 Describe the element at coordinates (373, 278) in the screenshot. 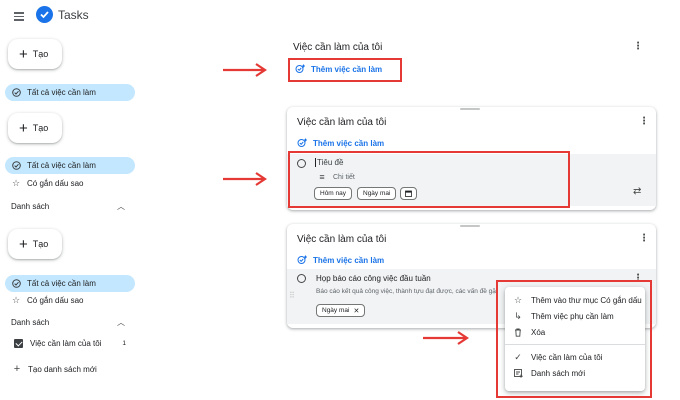

I see `task-title: Họp báo cáo công việc đầu tuần` at that location.